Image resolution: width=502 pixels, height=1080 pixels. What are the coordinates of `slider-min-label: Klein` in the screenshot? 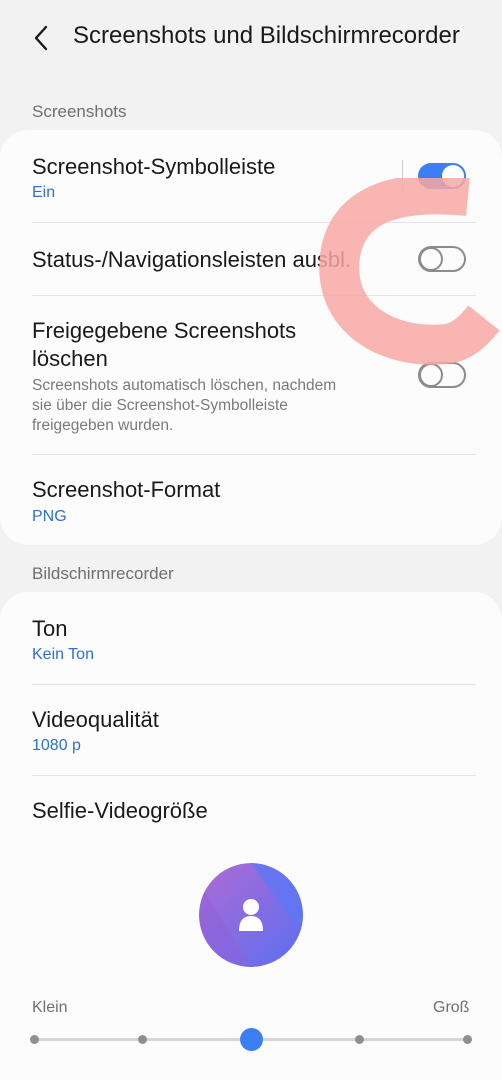 It's located at (50, 1007).